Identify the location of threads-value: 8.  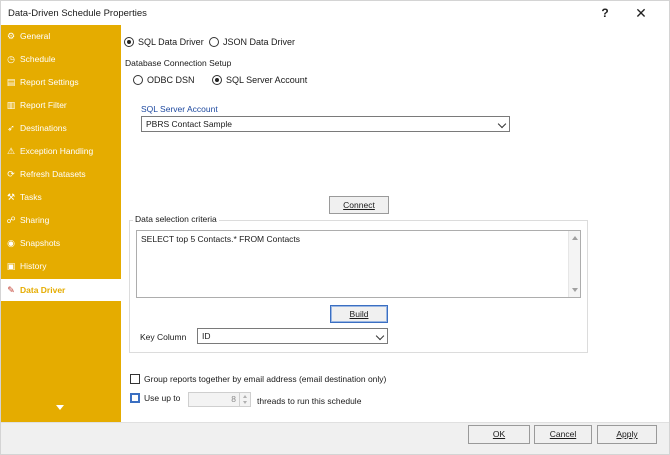
(233, 399).